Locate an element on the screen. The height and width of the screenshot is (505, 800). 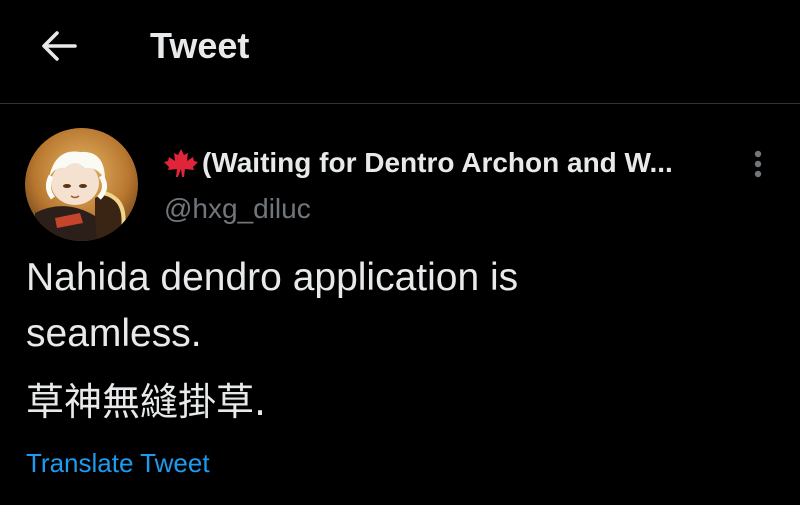
vertical-ellipsis-icon is located at coordinates (758, 164).